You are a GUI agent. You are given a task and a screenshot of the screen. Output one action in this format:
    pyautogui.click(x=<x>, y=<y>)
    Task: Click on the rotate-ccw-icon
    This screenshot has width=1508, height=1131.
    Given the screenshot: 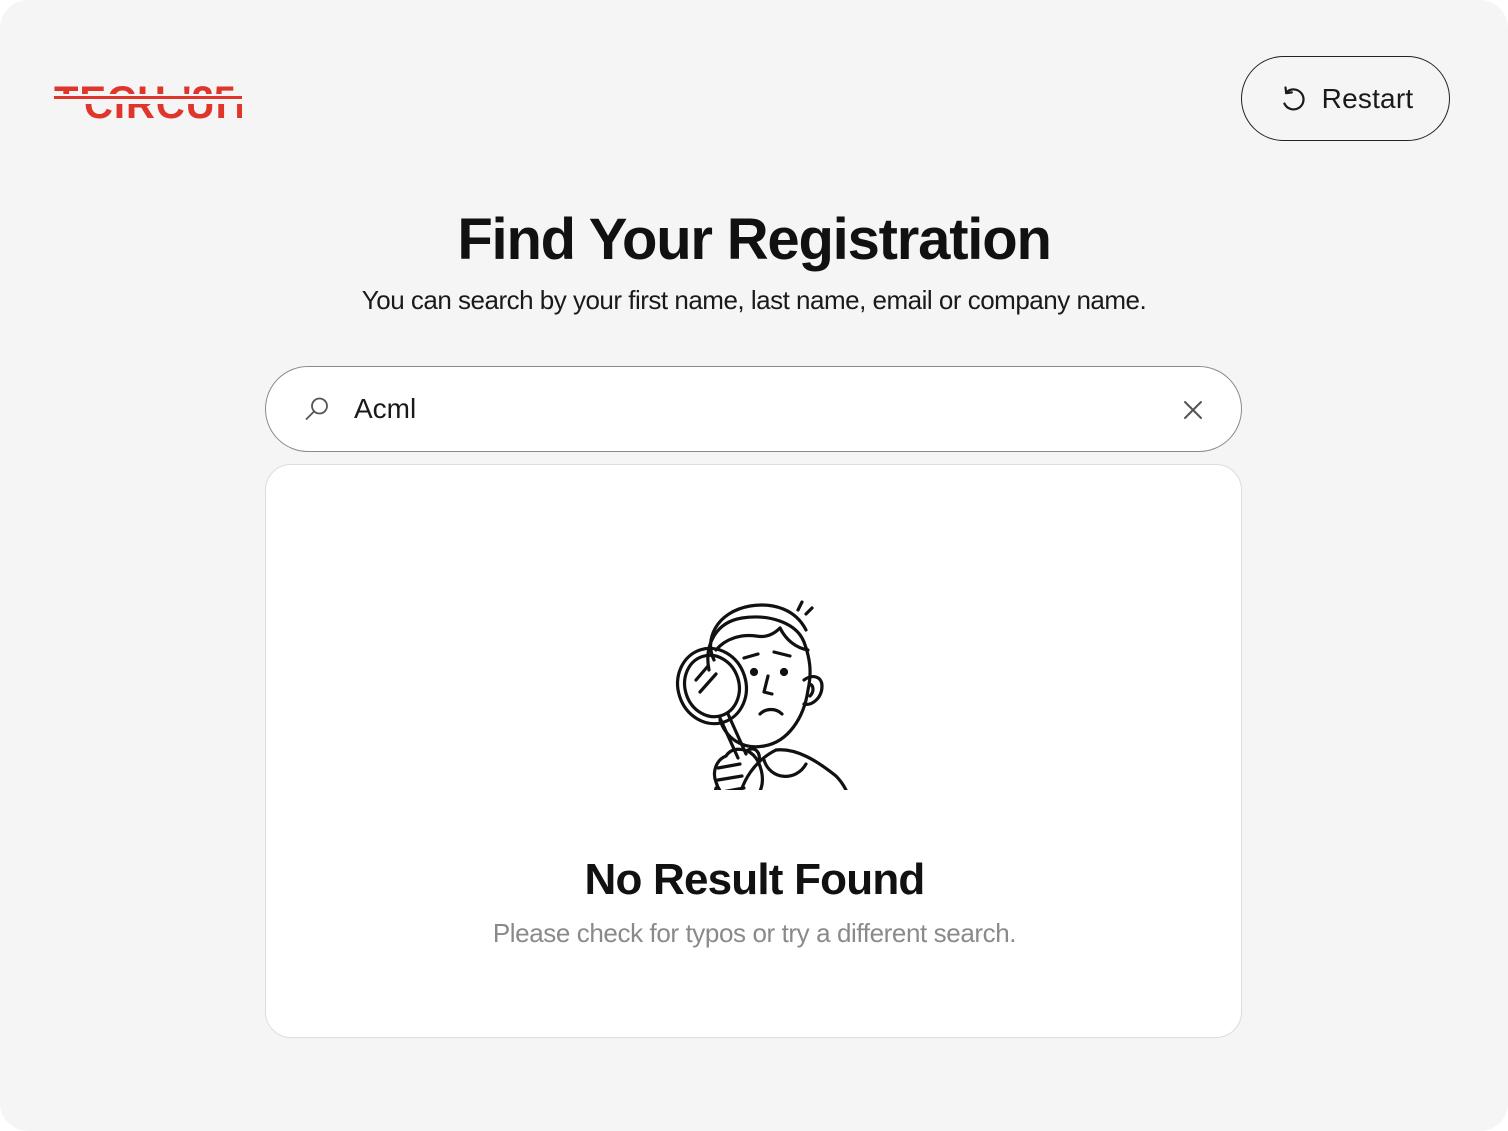 What is the action you would take?
    pyautogui.click(x=1293, y=97)
    